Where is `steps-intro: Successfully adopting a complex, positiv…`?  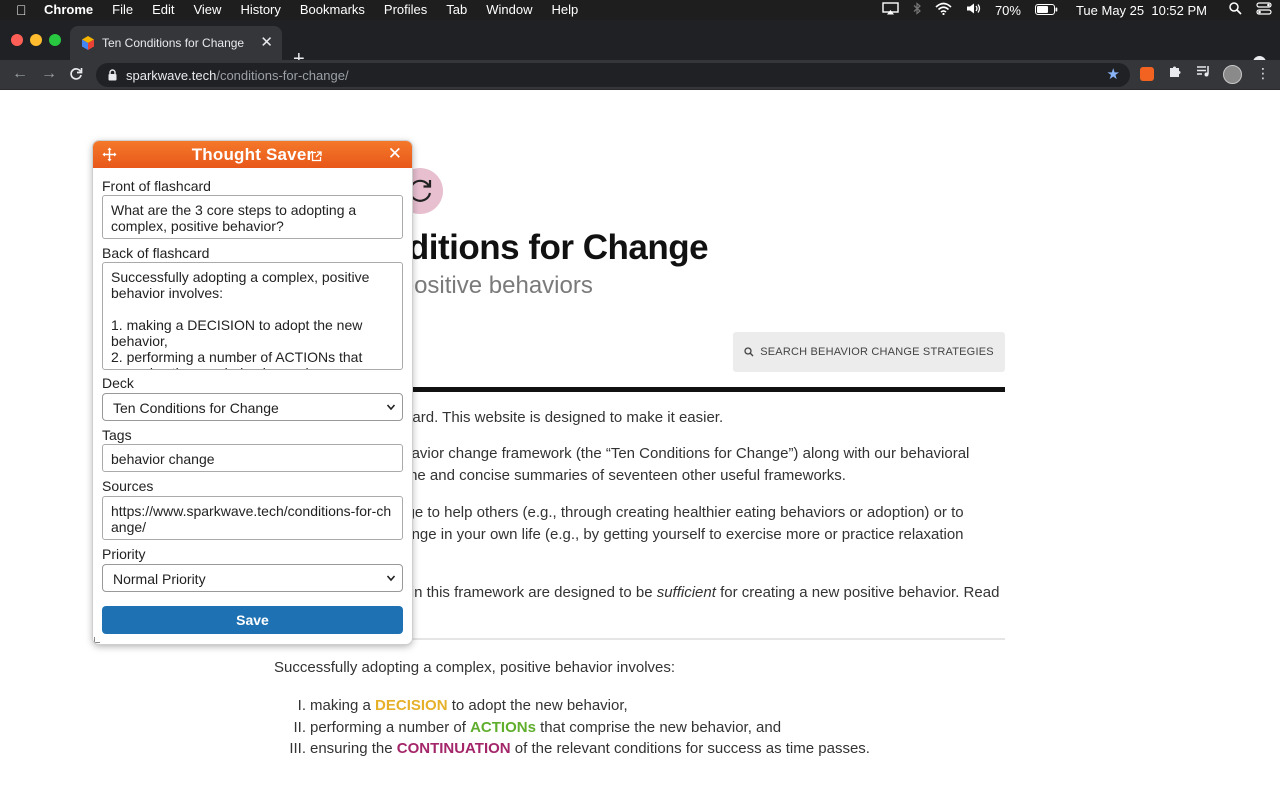 steps-intro: Successfully adopting a complex, positiv… is located at coordinates (475, 667).